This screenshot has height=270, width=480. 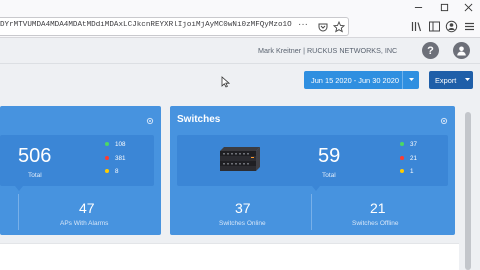 I want to click on mouse-cursor-icon, so click(x=225, y=82).